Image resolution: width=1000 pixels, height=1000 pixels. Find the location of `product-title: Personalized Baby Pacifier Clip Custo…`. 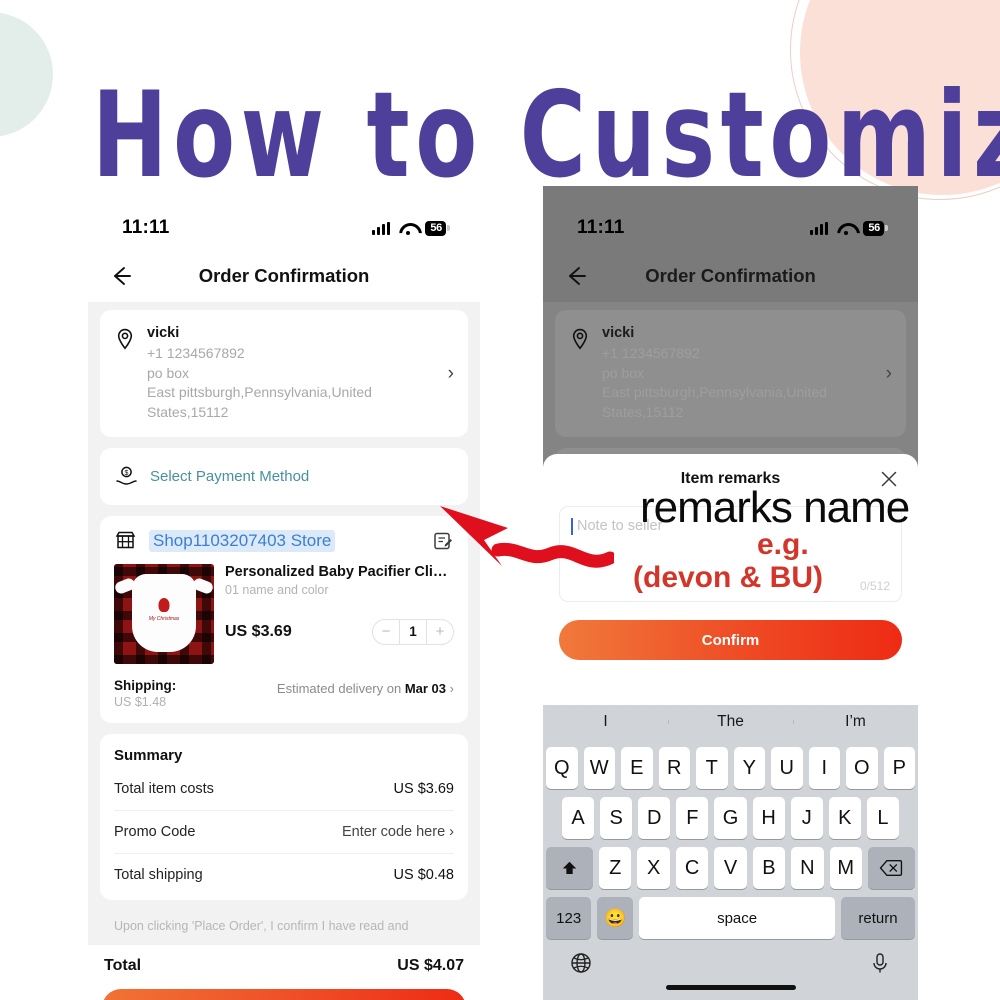

product-title: Personalized Baby Pacifier Clip Custo… is located at coordinates (339, 572).